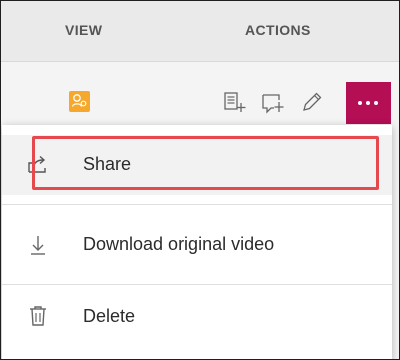  I want to click on user-group-icon, so click(79, 101).